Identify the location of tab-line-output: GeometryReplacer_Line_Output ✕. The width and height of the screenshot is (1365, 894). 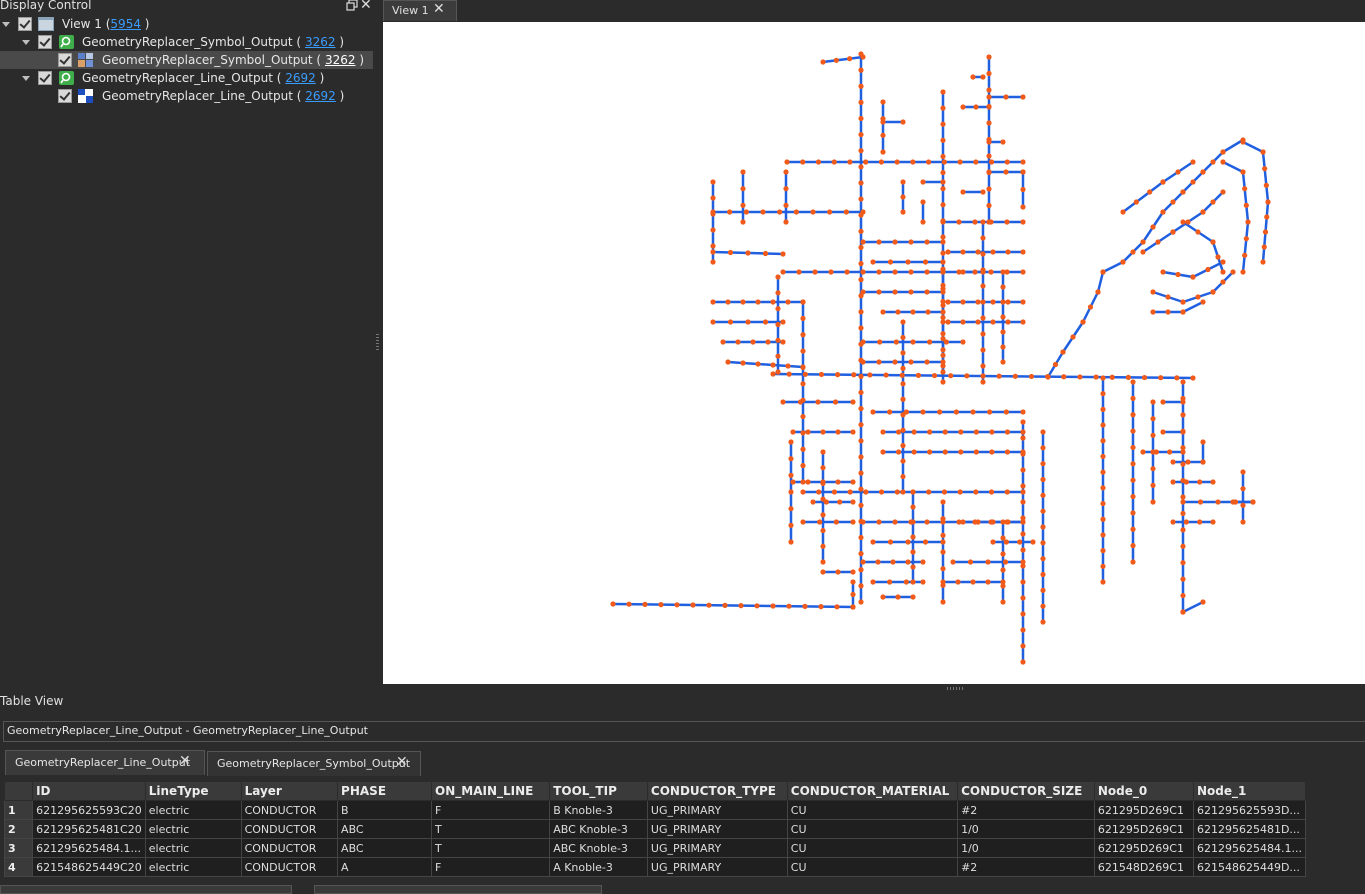
(105, 762).